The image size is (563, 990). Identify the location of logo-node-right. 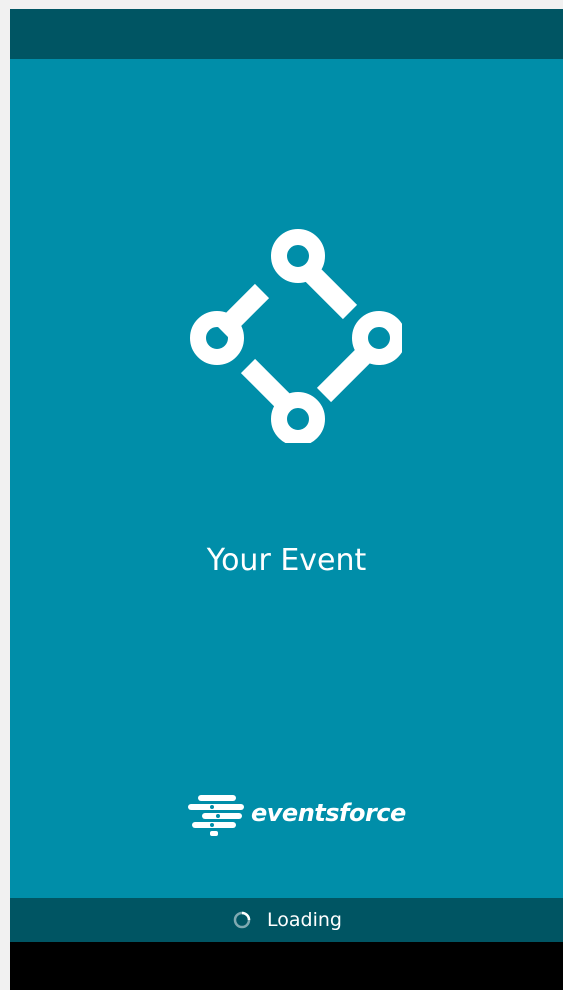
(377, 338).